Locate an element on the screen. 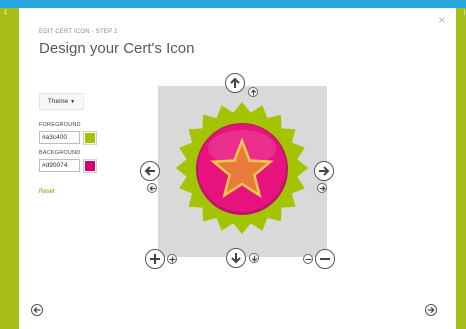 This screenshot has width=466, height=329. step-label: EDIT CERT ICON - STEP 2 is located at coordinates (78, 32).